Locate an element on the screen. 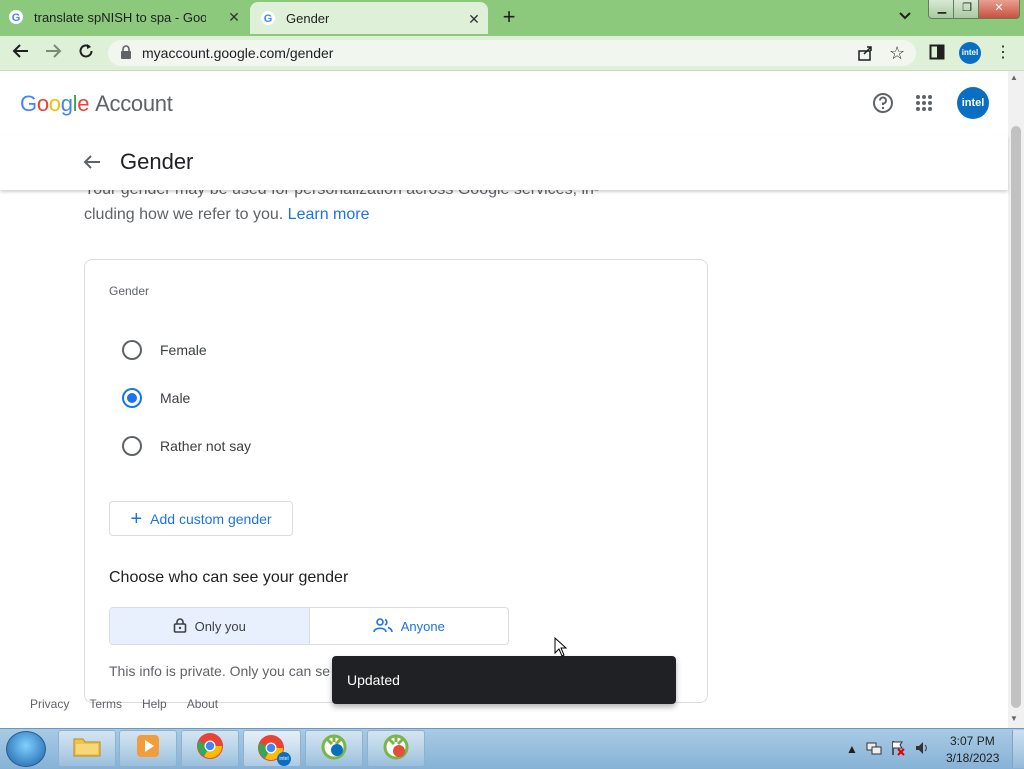  network-icon is located at coordinates (874, 749).